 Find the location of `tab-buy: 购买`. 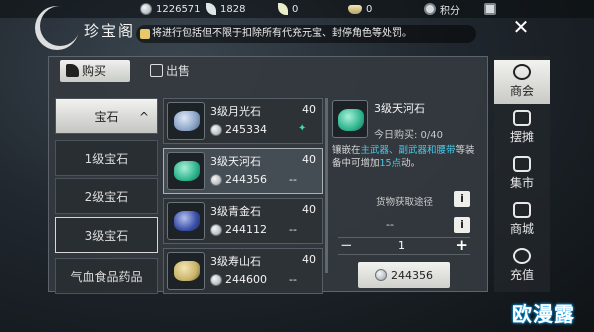

tab-buy: 购买 is located at coordinates (95, 71).